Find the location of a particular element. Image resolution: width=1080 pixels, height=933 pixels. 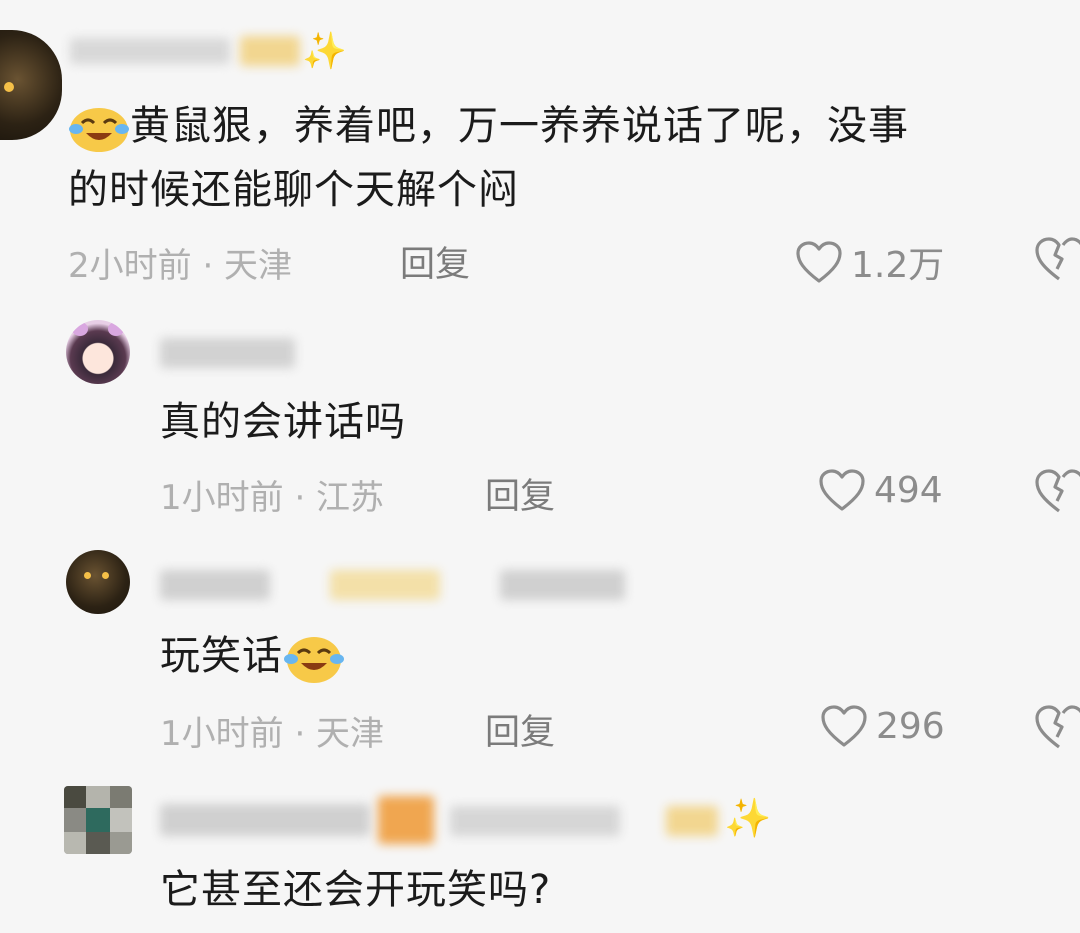

comment-text: 黄鼠狠，养着吧，万一养养说话了呢，没事 is located at coordinates (488, 126).